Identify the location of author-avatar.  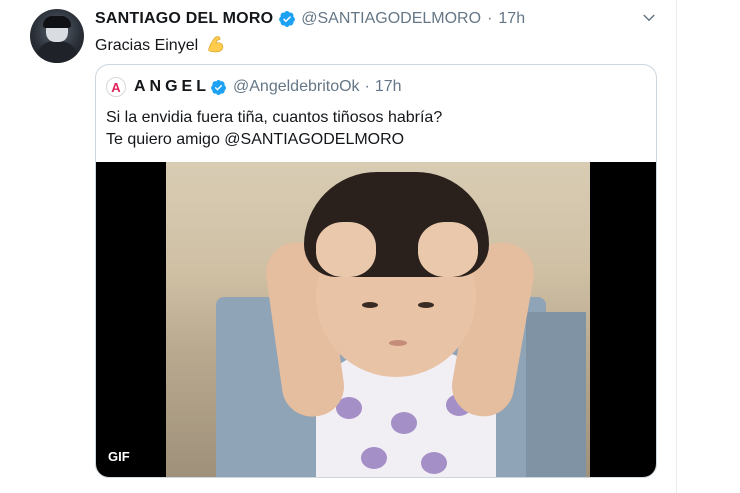
(57, 36).